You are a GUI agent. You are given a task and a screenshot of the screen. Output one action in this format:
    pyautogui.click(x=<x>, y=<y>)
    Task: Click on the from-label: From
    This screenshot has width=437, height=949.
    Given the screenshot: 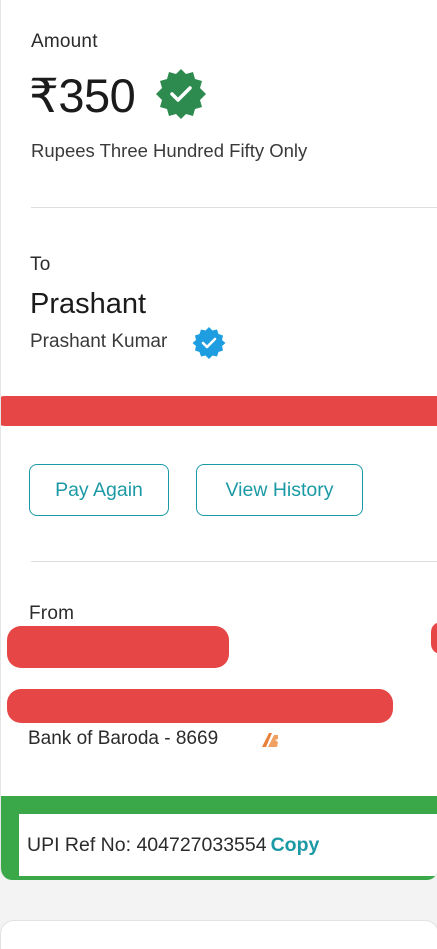 What is the action you would take?
    pyautogui.click(x=52, y=613)
    